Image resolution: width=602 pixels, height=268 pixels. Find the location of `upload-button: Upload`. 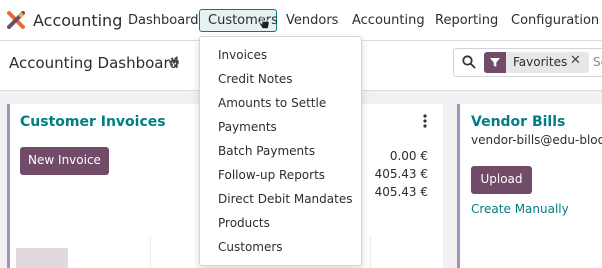

upload-button: Upload is located at coordinates (501, 180).